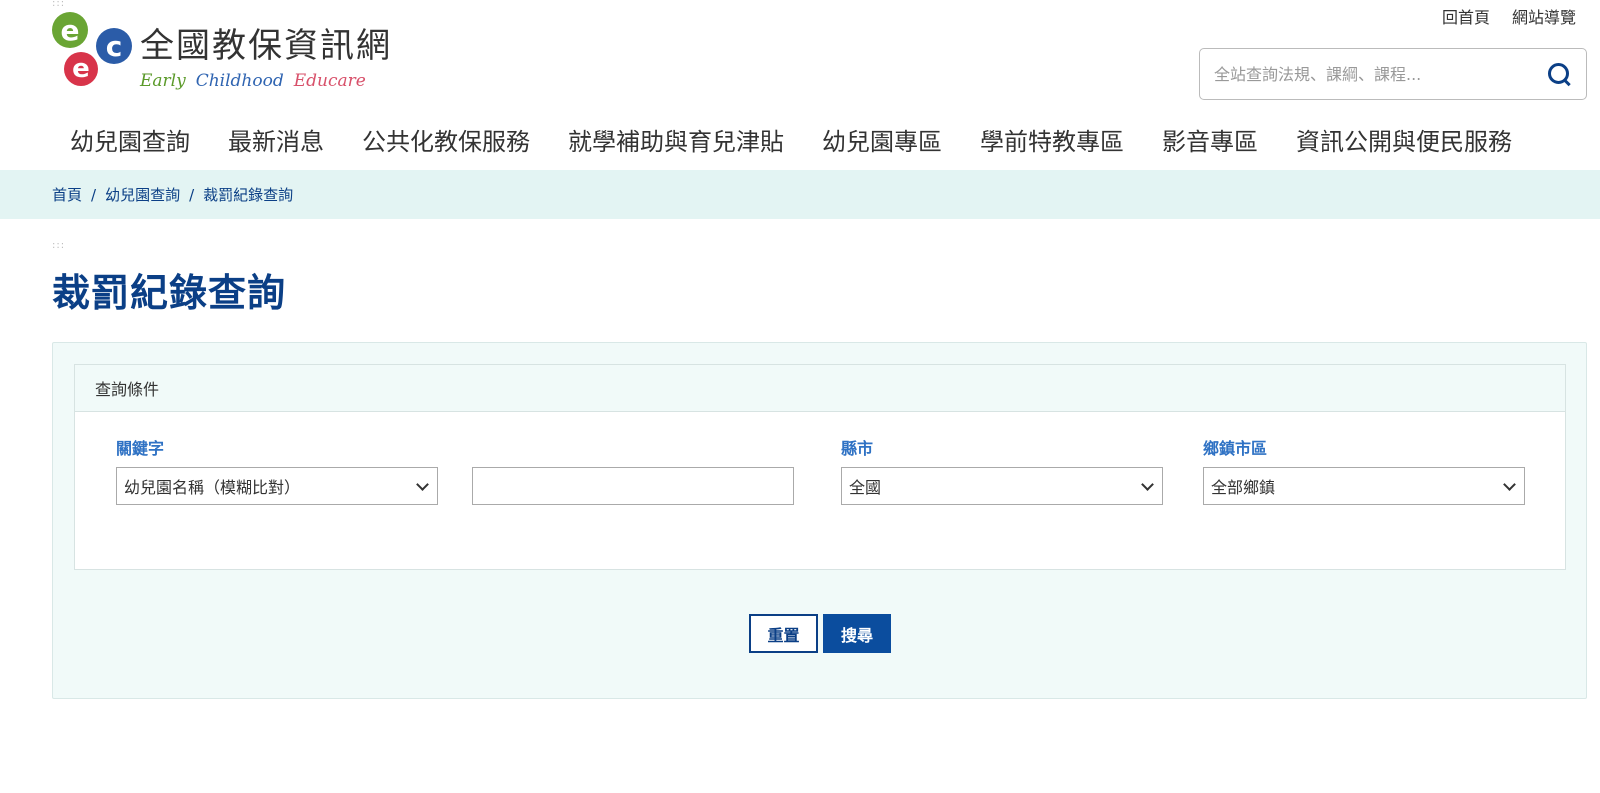  What do you see at coordinates (142, 194) in the screenshot?
I see `breadcrumb-kindergarten-search: 幼兒園查詢` at bounding box center [142, 194].